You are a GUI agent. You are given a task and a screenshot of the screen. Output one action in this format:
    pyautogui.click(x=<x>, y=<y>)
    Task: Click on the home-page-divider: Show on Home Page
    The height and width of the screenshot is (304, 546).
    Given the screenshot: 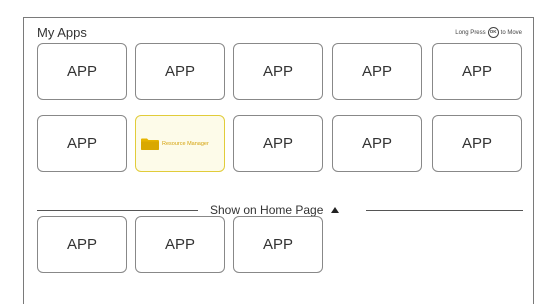 What is the action you would take?
    pyautogui.click(x=280, y=210)
    